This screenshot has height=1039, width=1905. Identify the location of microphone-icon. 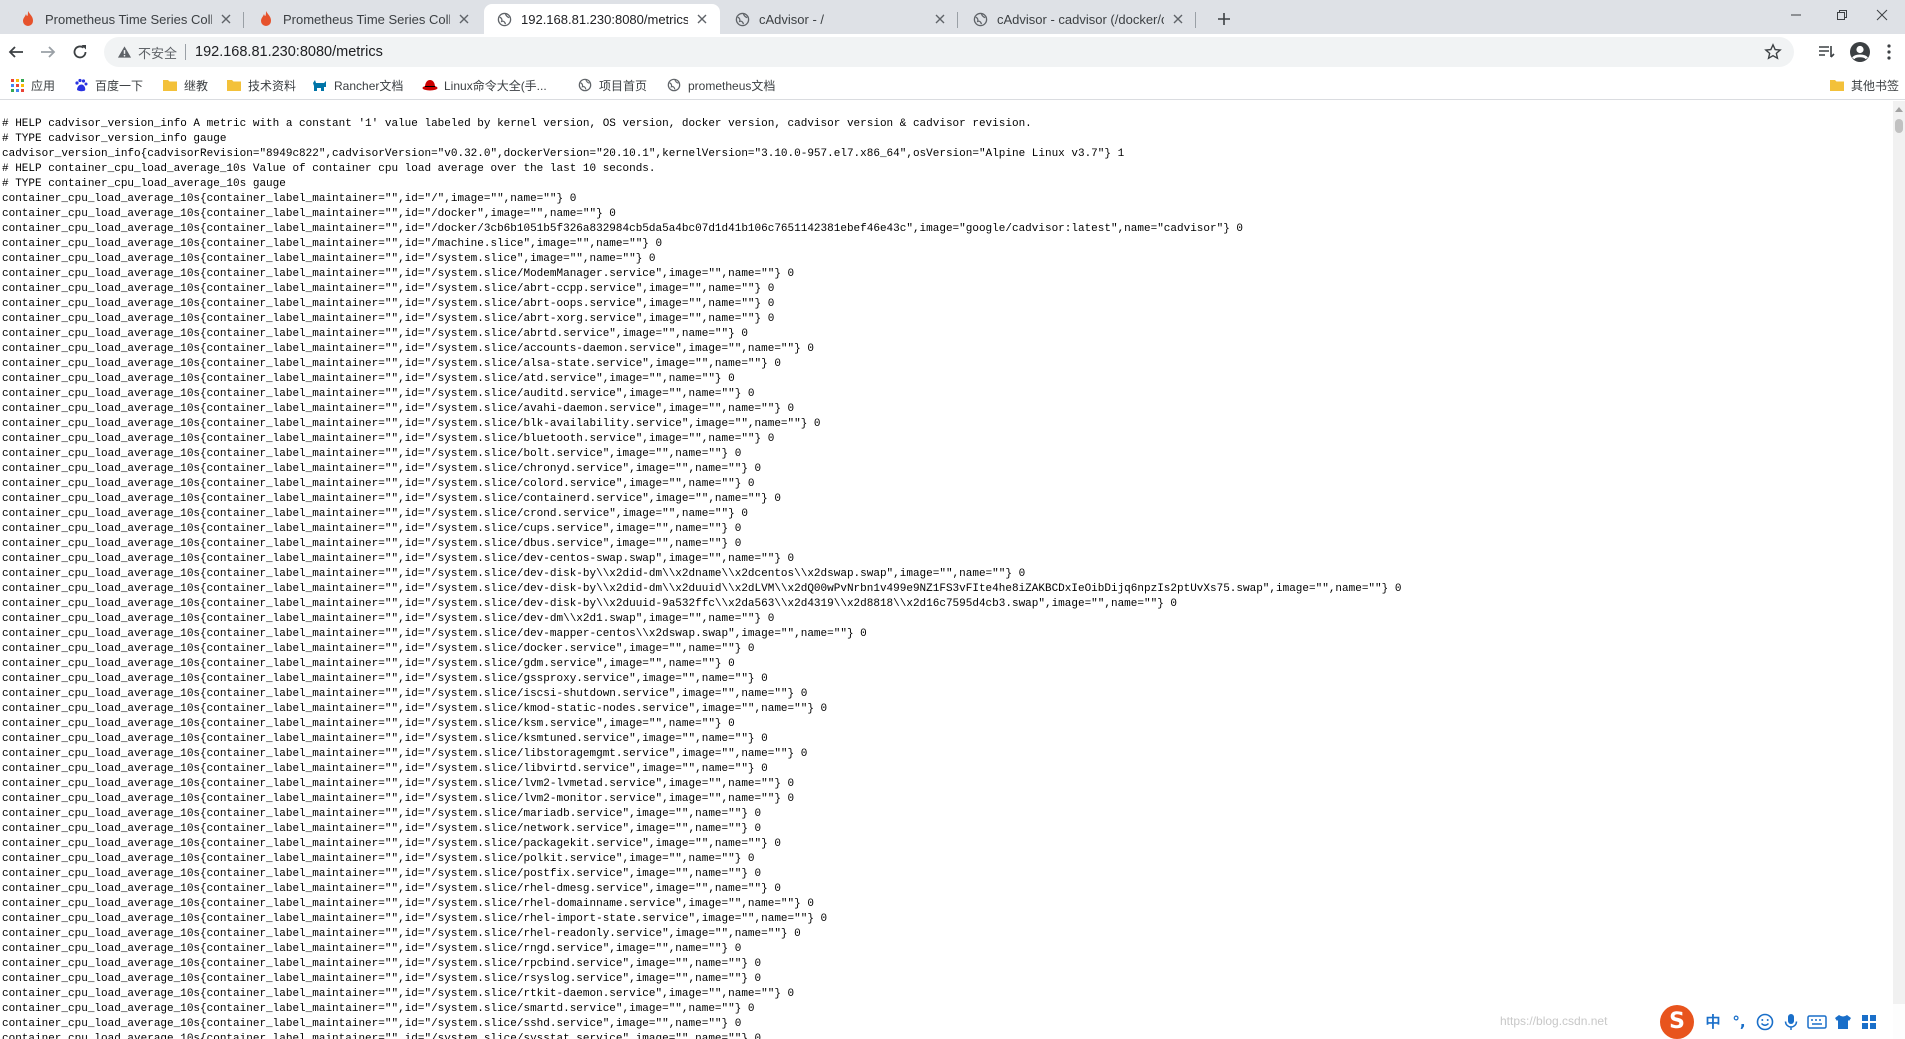
(1791, 1022).